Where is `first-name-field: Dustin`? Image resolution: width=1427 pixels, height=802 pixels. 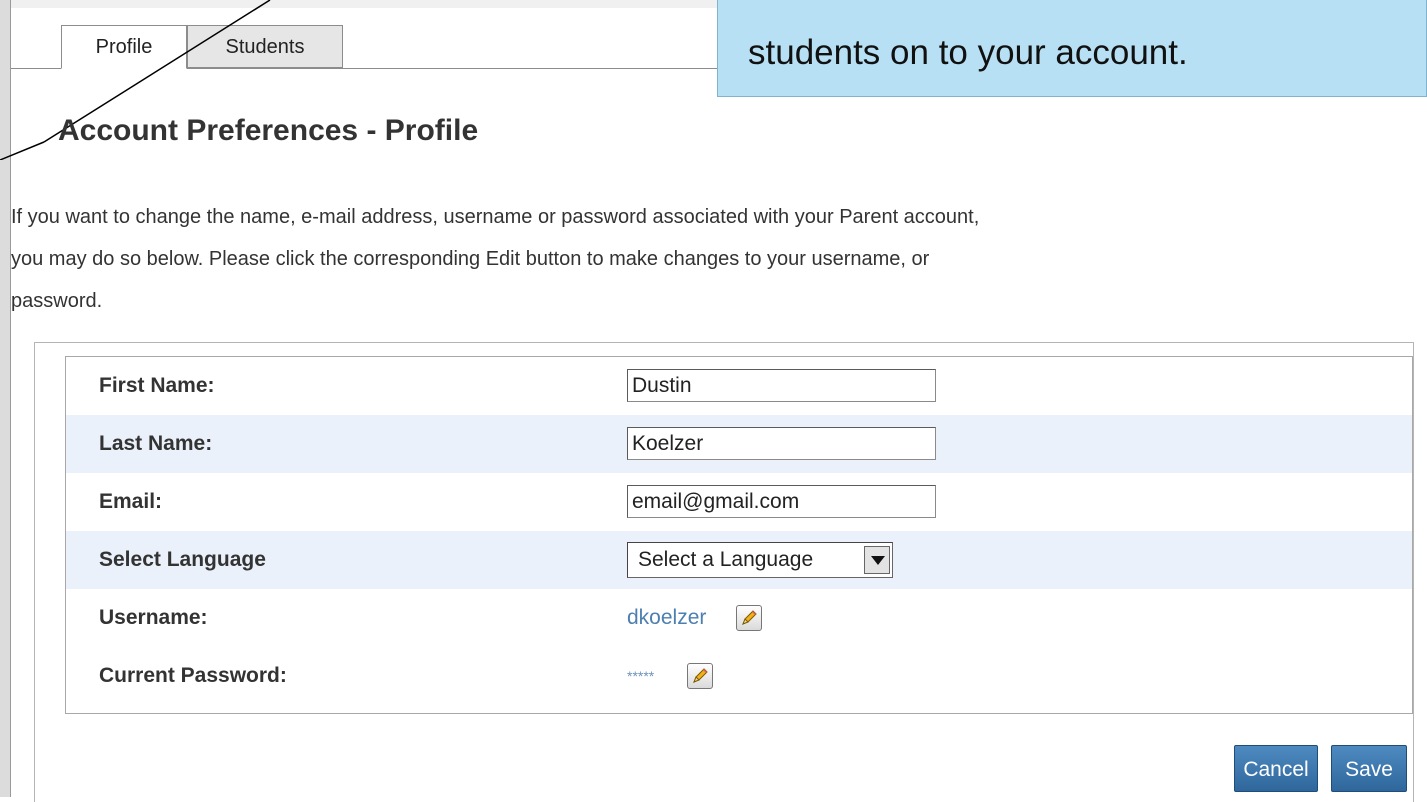 first-name-field: Dustin is located at coordinates (781, 385).